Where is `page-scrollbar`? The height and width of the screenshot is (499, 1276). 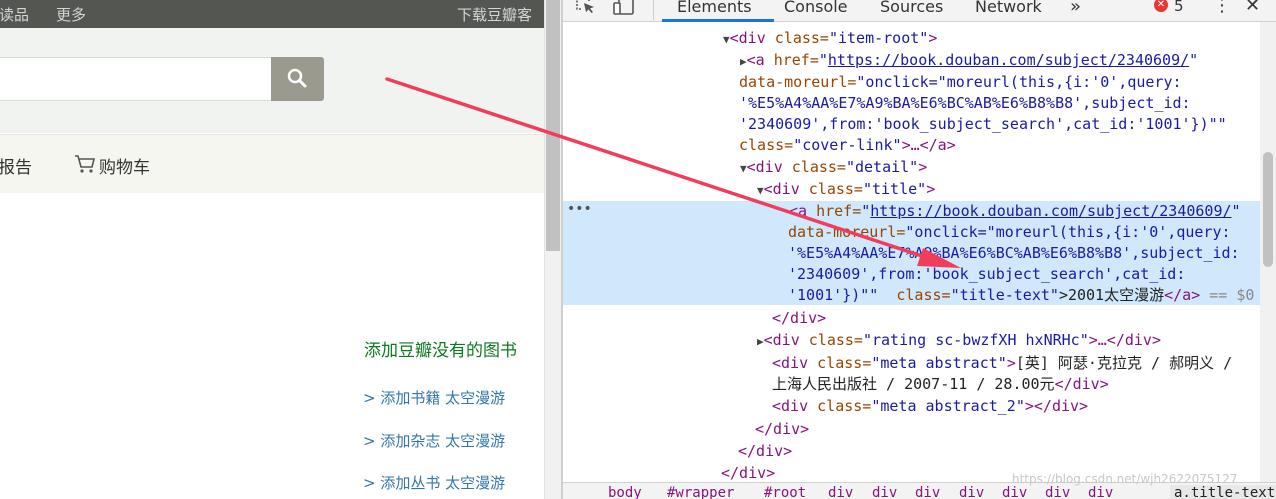
page-scrollbar is located at coordinates (552, 249).